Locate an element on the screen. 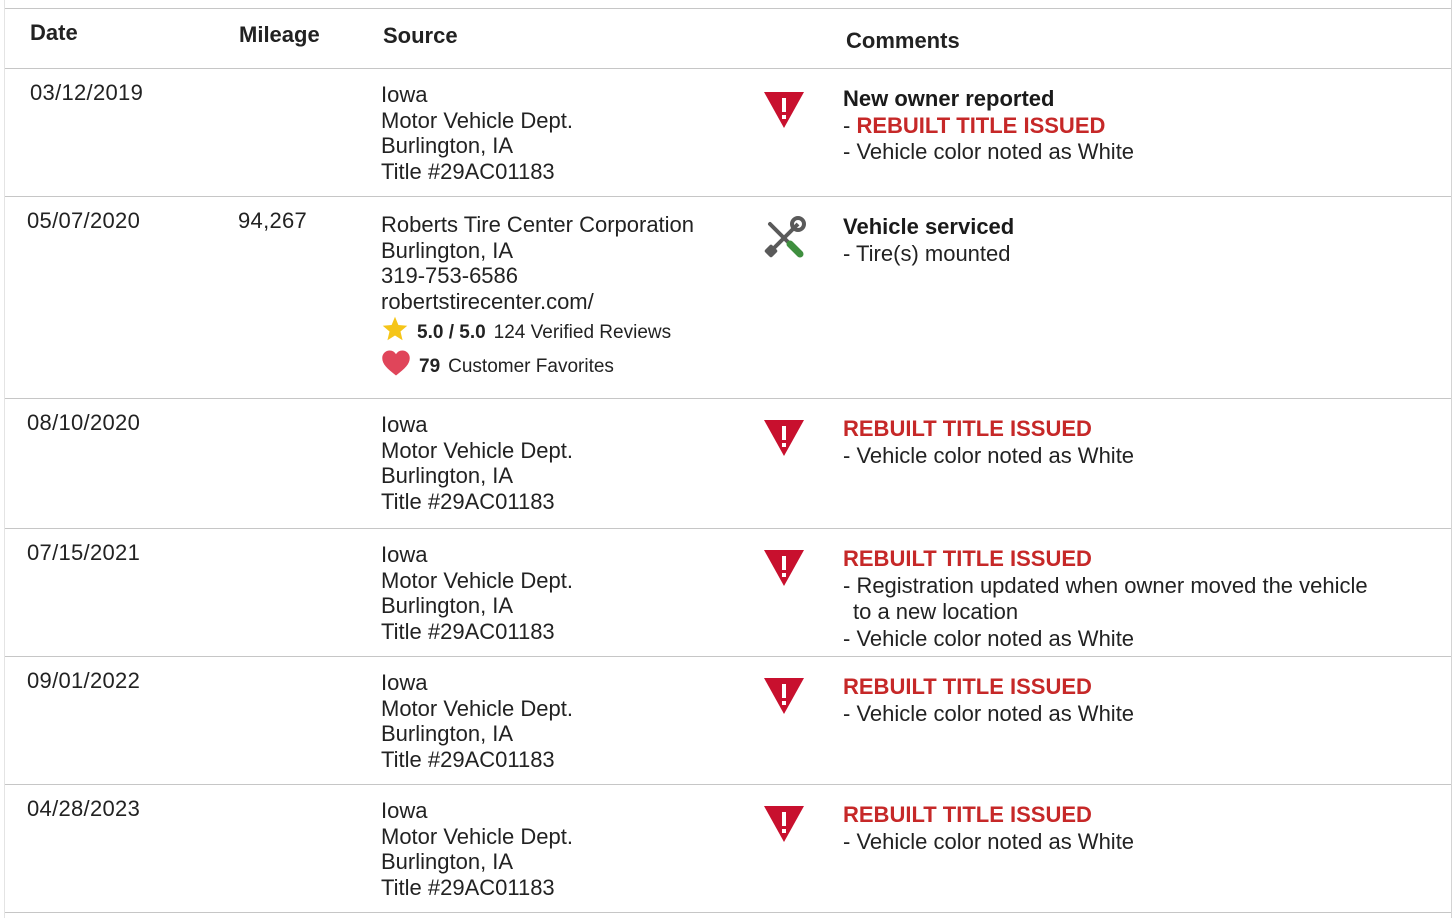 Image resolution: width=1453 pixels, height=920 pixels. record-date: 04/28/2023 is located at coordinates (84, 808).